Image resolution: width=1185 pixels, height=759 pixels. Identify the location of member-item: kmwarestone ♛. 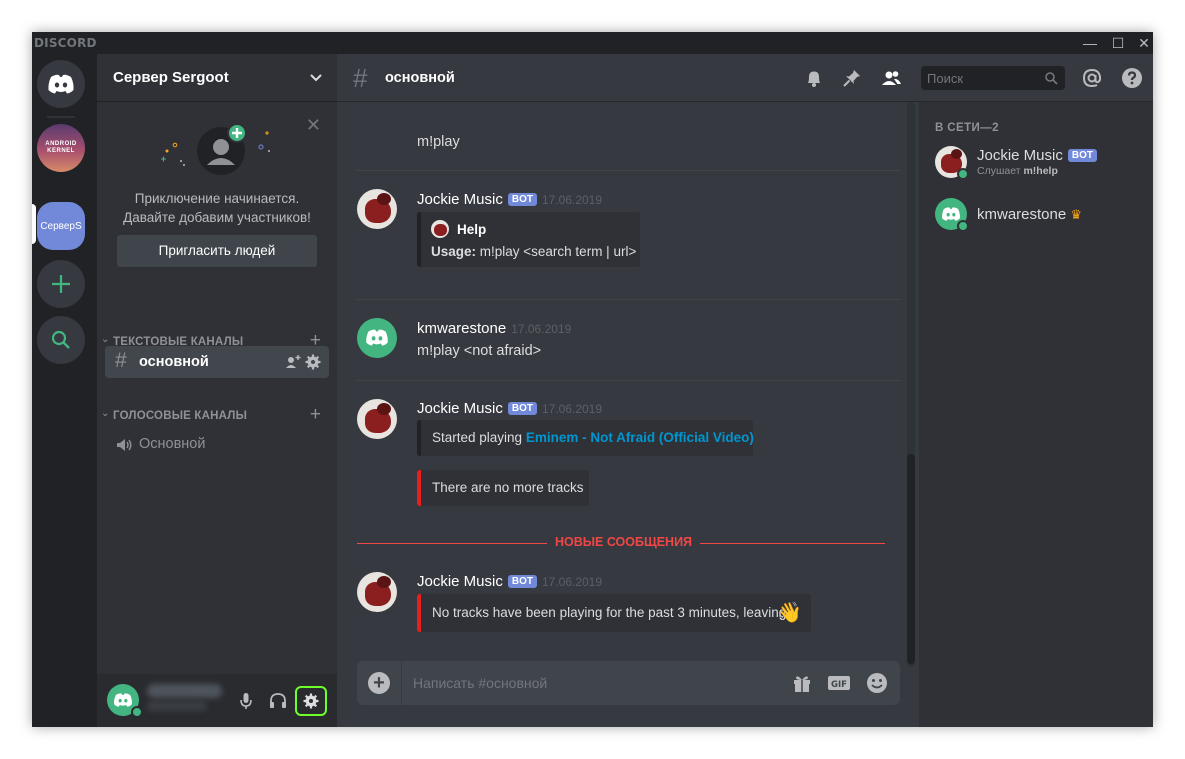
(1040, 218).